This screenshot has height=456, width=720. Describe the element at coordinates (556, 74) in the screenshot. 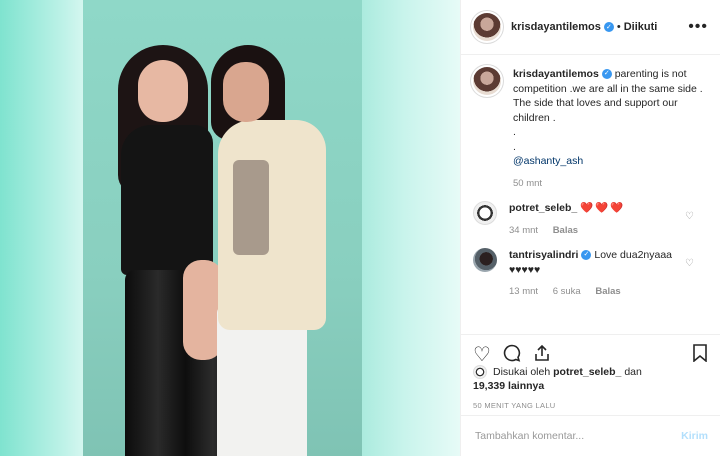

I see `caption-username: krisdayantilemos` at that location.